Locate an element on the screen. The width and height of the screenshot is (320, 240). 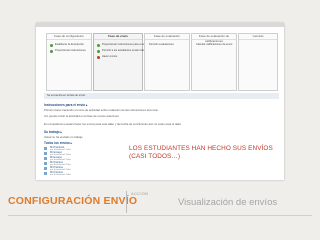
footer-rule is located at coordinates (160, 215).